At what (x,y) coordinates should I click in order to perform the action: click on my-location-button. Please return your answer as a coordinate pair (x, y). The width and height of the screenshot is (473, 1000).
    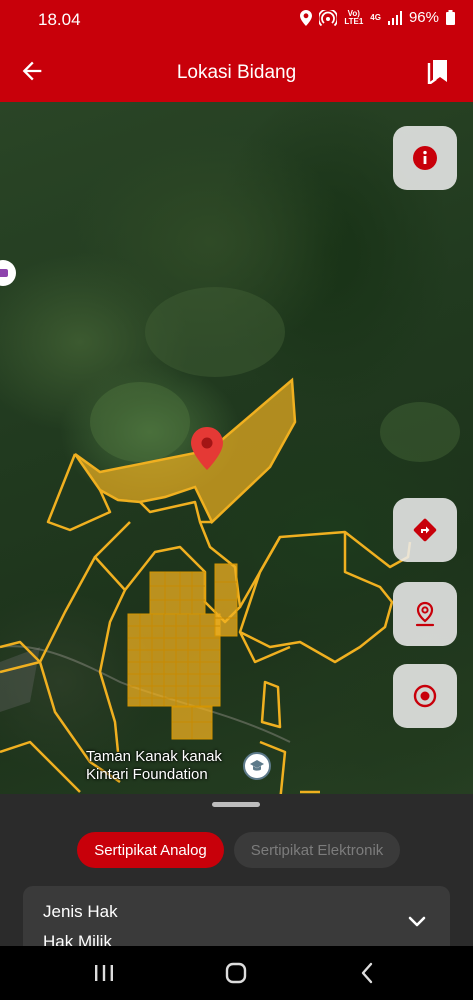
    Looking at the image, I should click on (425, 696).